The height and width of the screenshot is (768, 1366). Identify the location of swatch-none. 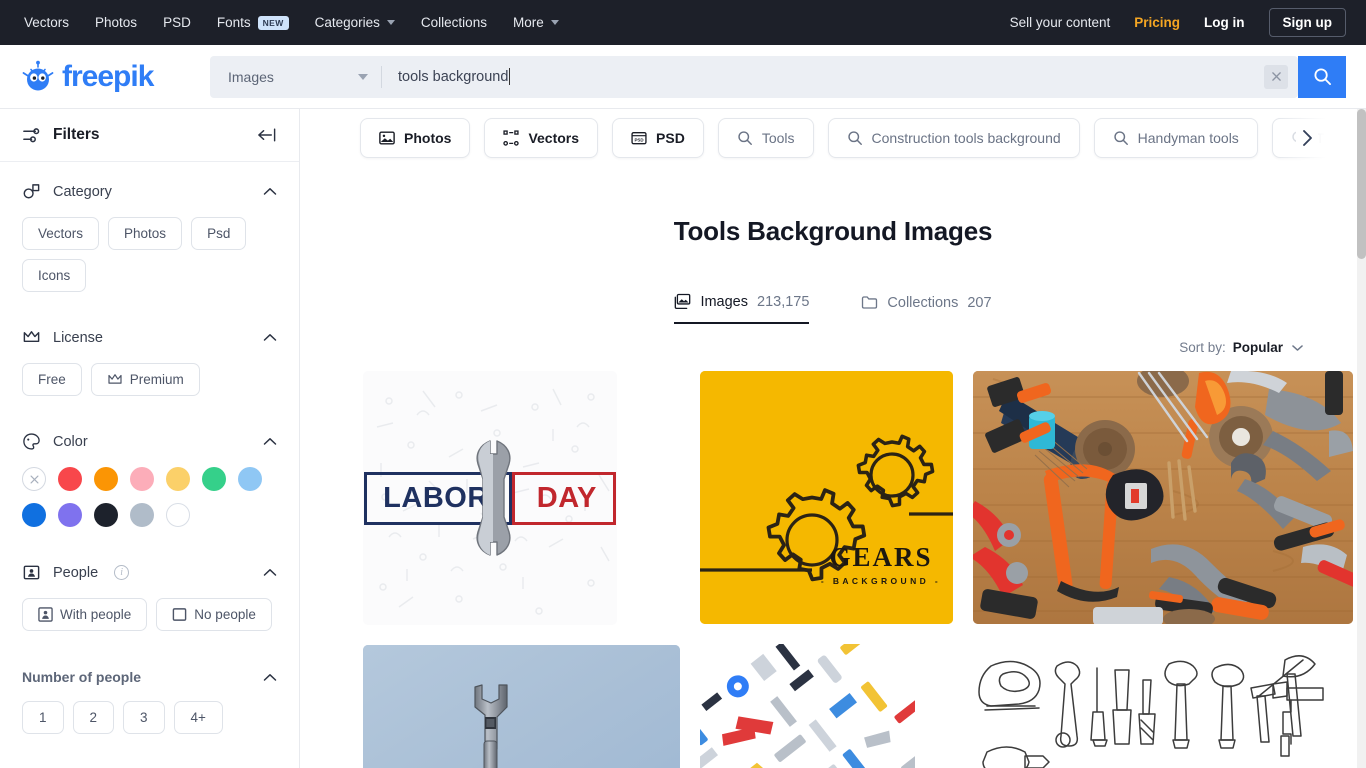
(34, 479).